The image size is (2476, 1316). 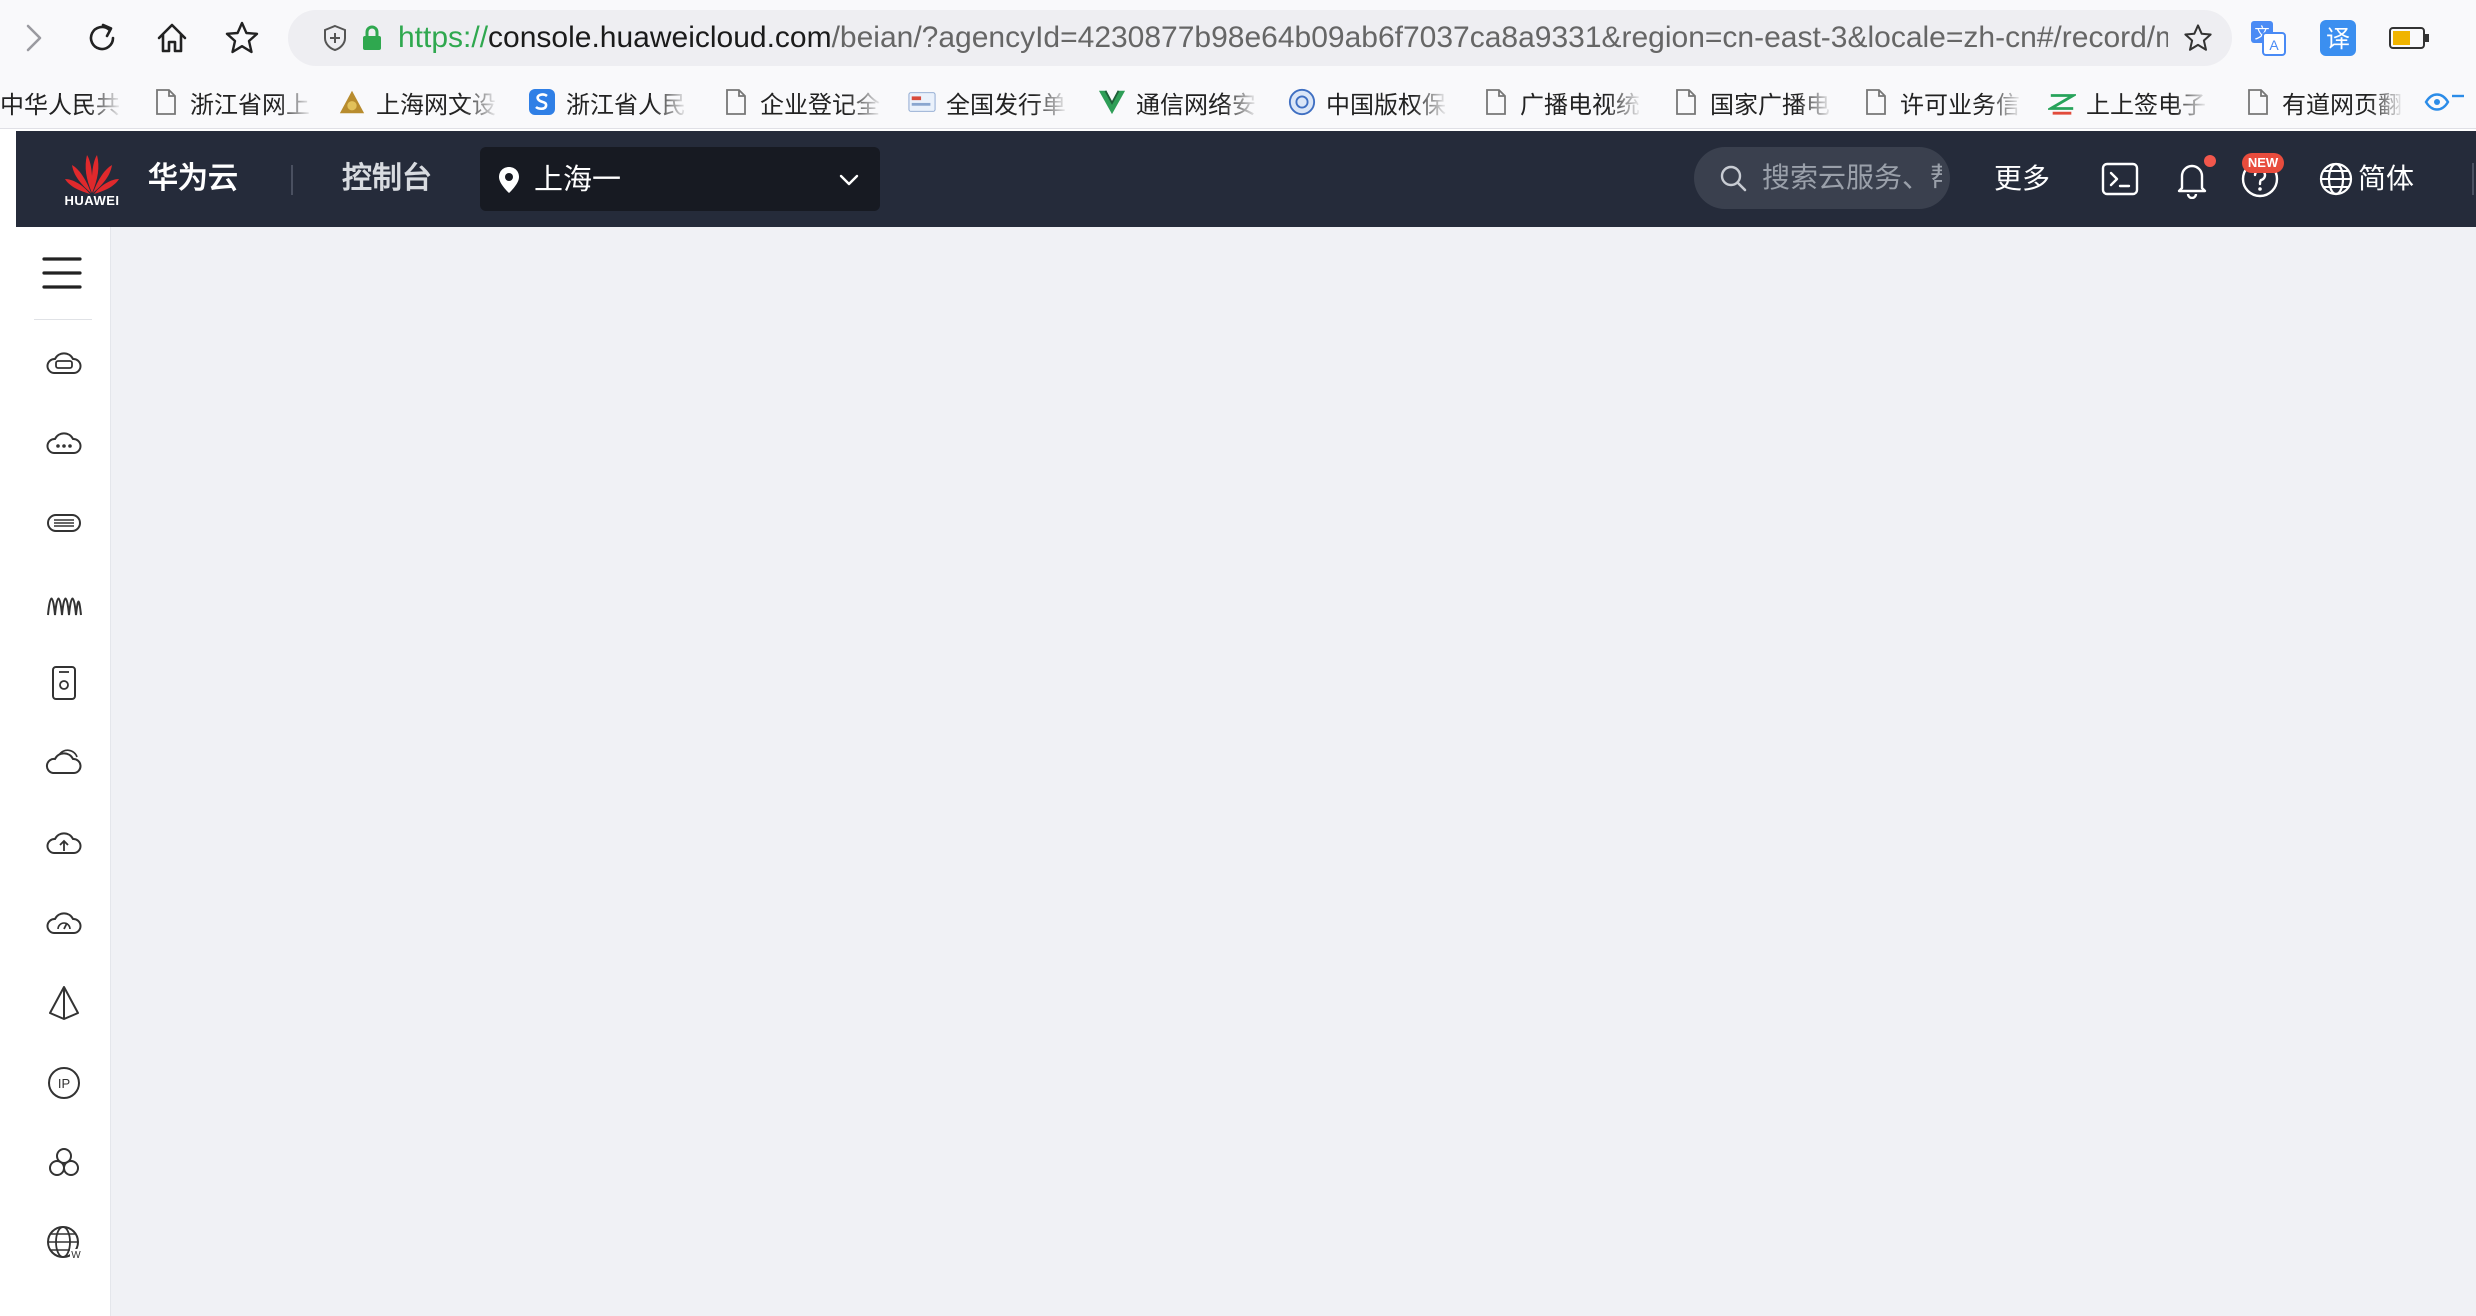 What do you see at coordinates (63, 319) in the screenshot?
I see `sidebar-divider` at bounding box center [63, 319].